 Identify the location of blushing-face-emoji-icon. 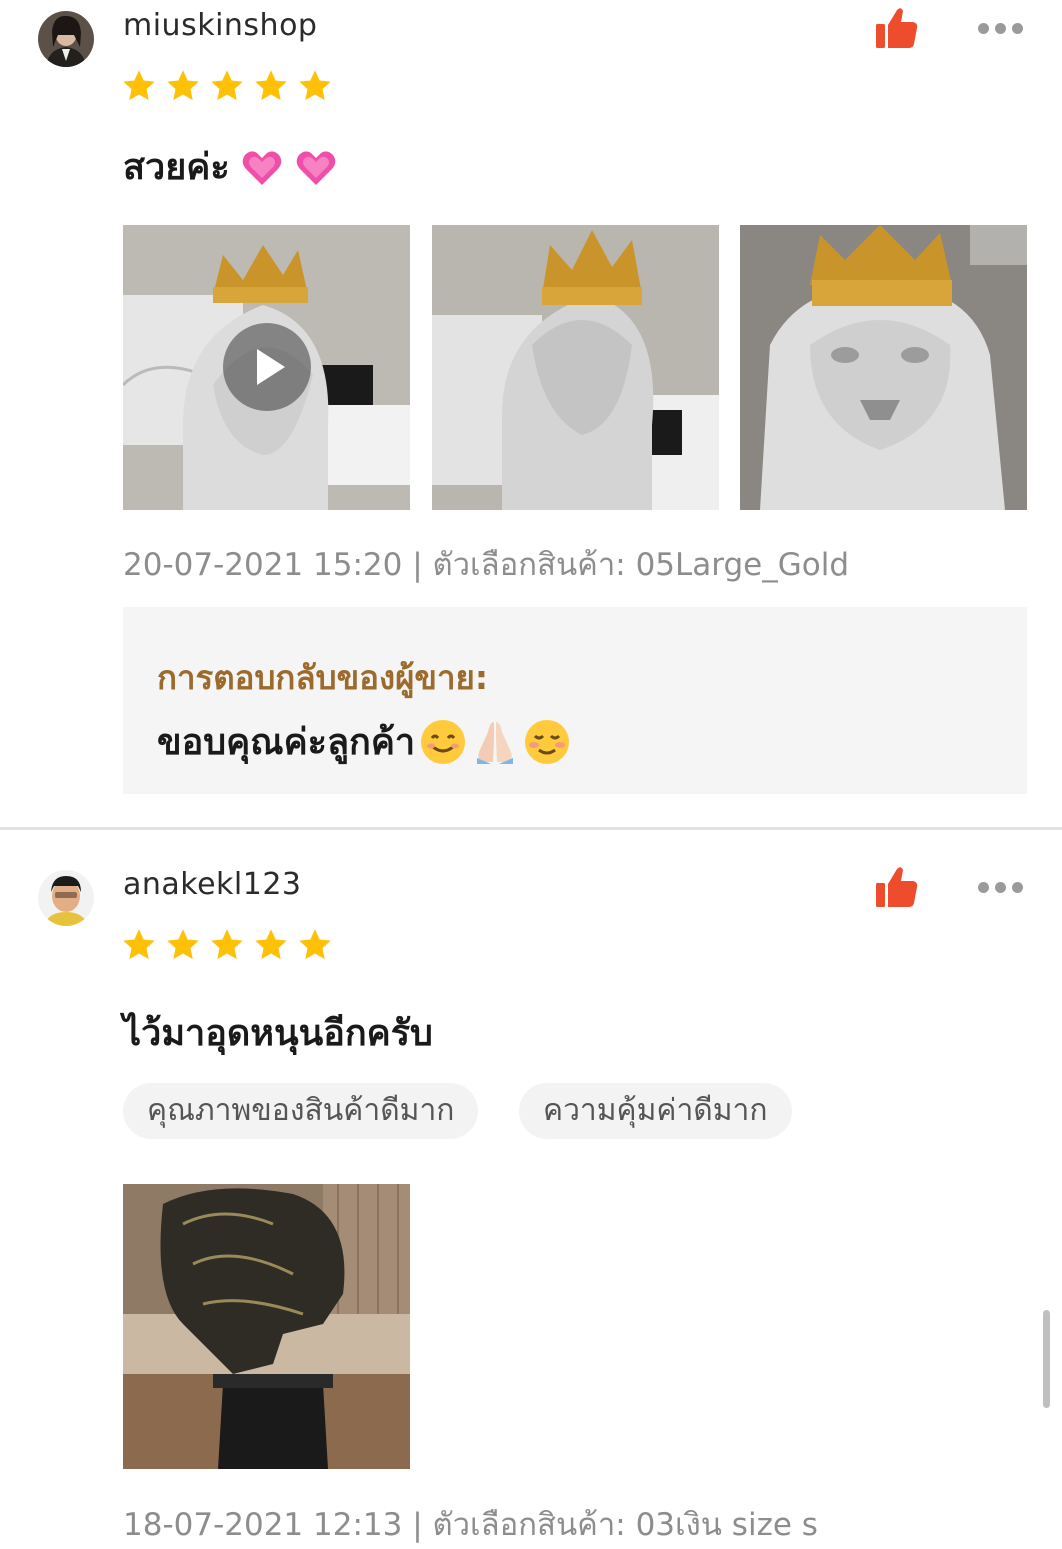
(547, 741).